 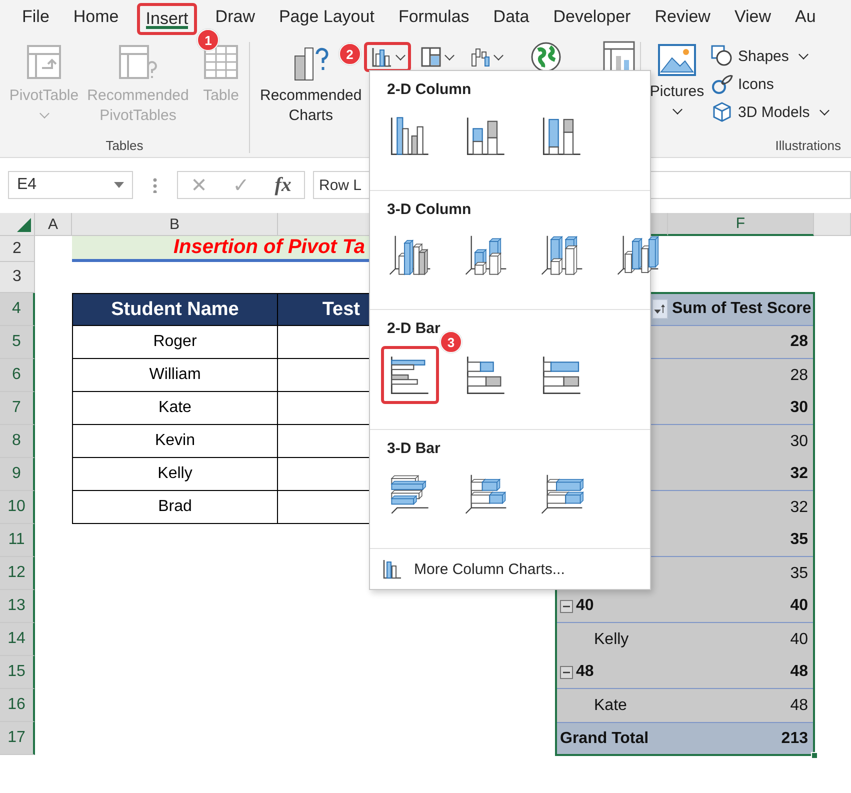 I want to click on table-cell: Kevin, so click(x=175, y=441).